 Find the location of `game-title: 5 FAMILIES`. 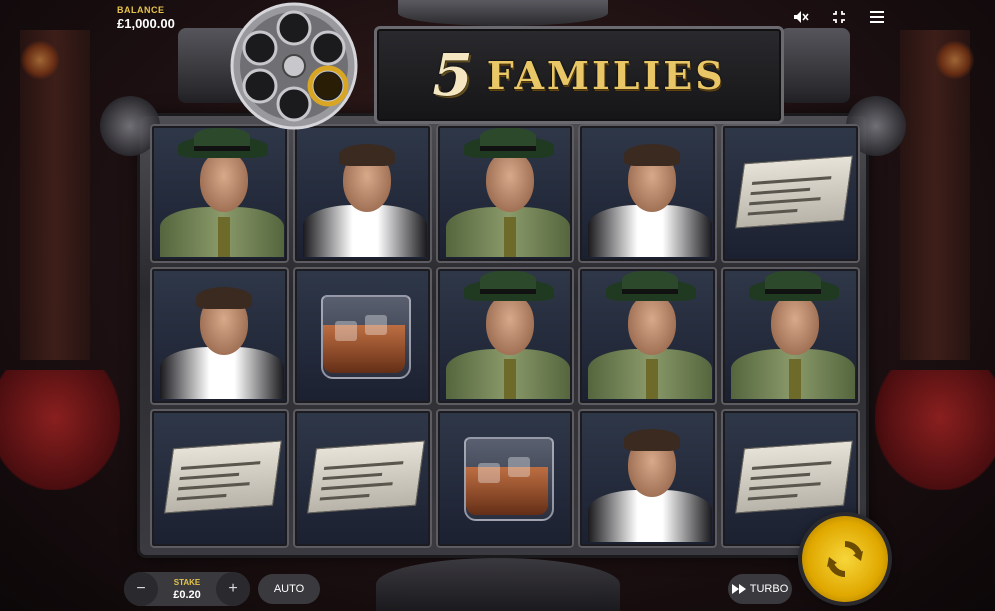

game-title: 5 FAMILIES is located at coordinates (579, 75).